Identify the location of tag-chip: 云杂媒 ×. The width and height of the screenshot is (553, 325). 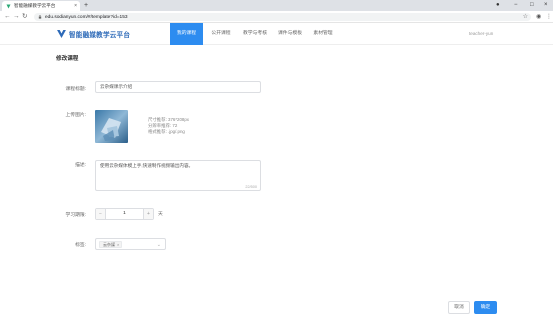
(111, 244).